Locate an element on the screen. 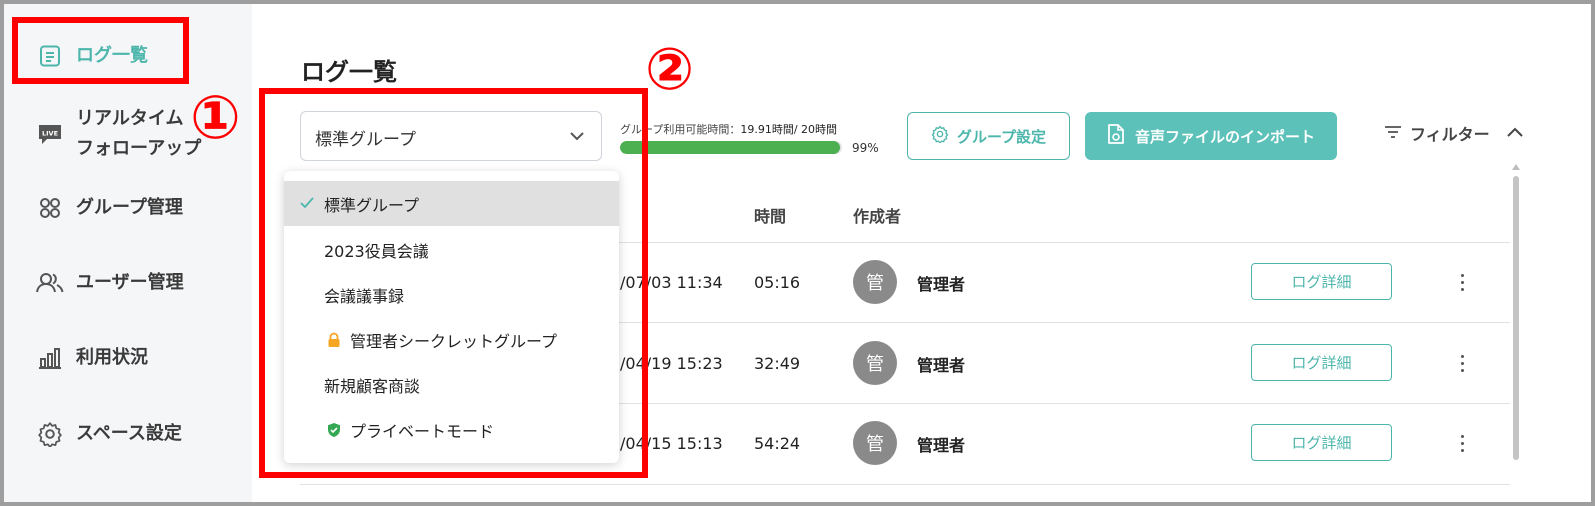 This screenshot has width=1595, height=506. file-upload-icon is located at coordinates (1116, 136).